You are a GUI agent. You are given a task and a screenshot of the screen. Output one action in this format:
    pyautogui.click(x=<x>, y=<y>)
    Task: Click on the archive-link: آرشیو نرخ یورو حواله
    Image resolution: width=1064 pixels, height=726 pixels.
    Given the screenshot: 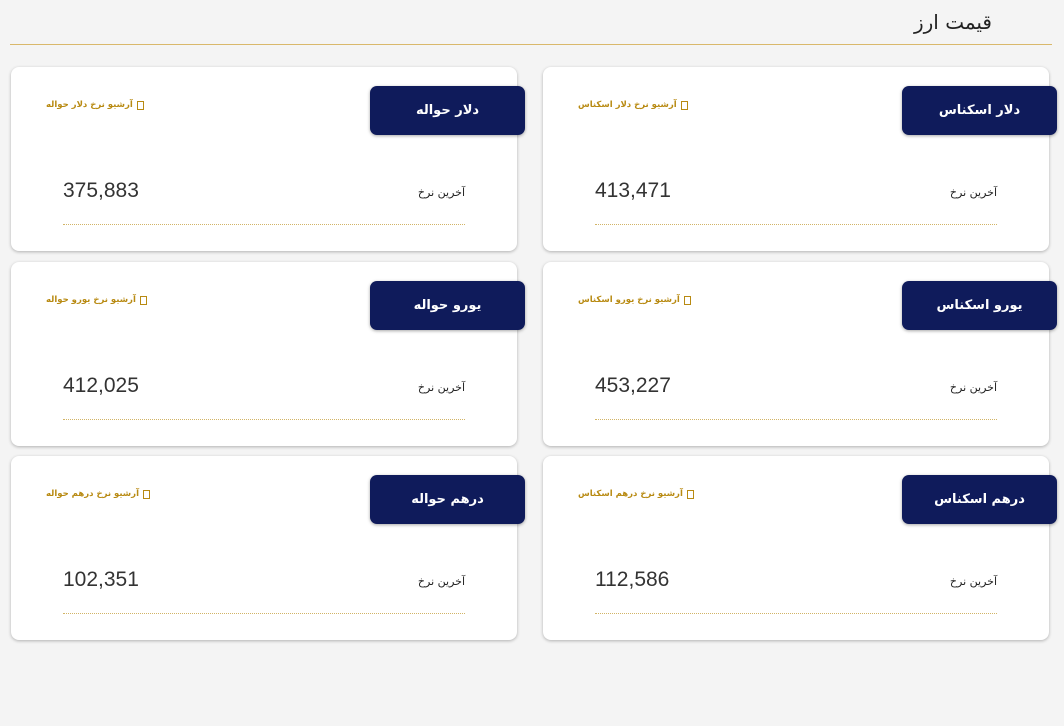 What is the action you would take?
    pyautogui.click(x=96, y=300)
    